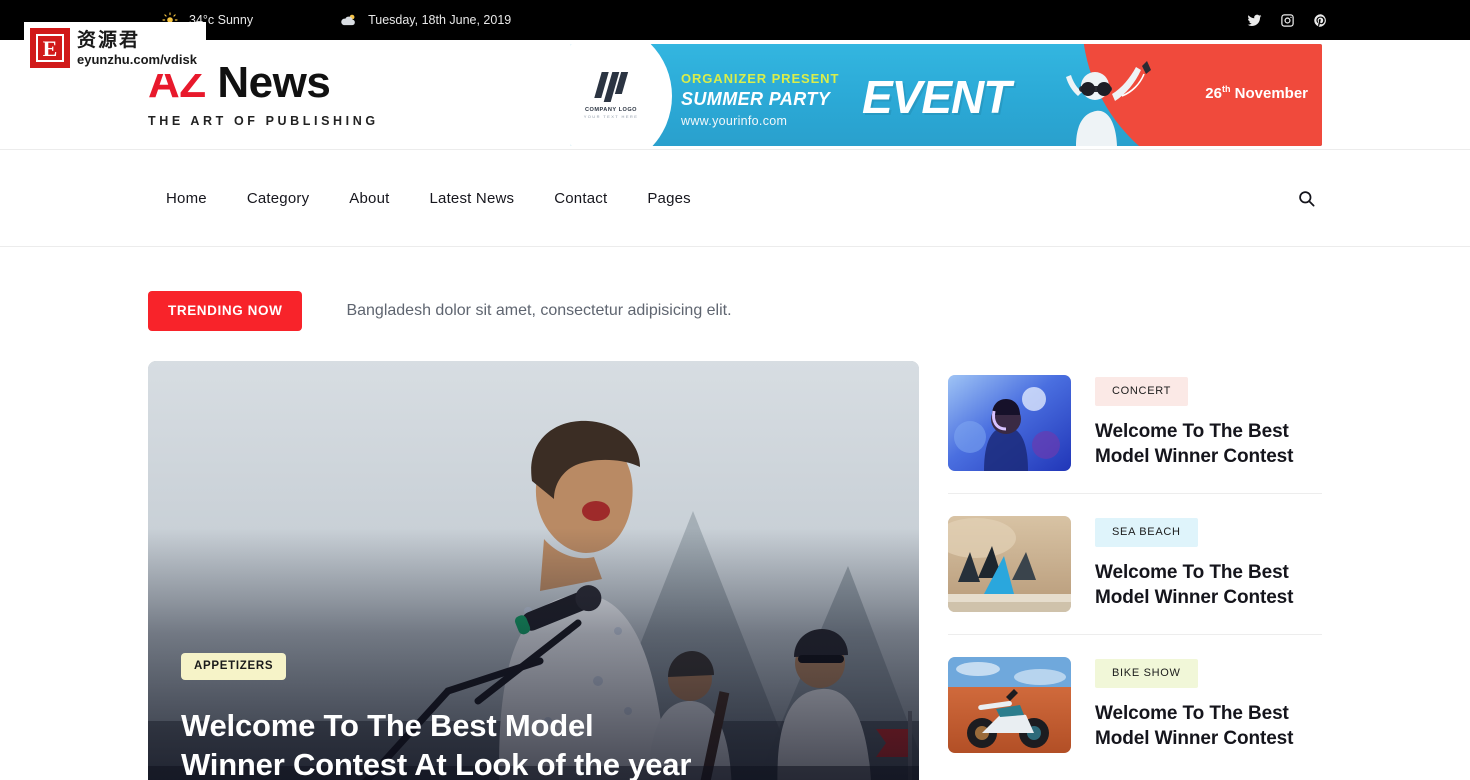 The width and height of the screenshot is (1470, 780). What do you see at coordinates (187, 198) in the screenshot?
I see `nav-item-home: Home` at bounding box center [187, 198].